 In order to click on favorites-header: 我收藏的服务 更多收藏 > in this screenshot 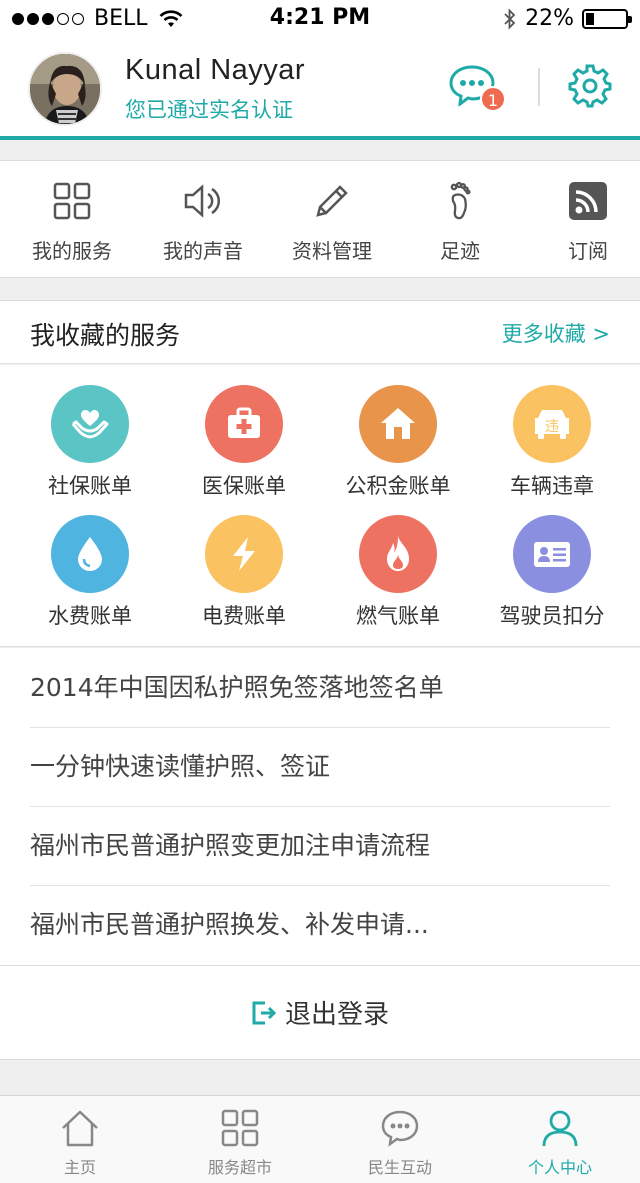, I will do `click(320, 332)`.